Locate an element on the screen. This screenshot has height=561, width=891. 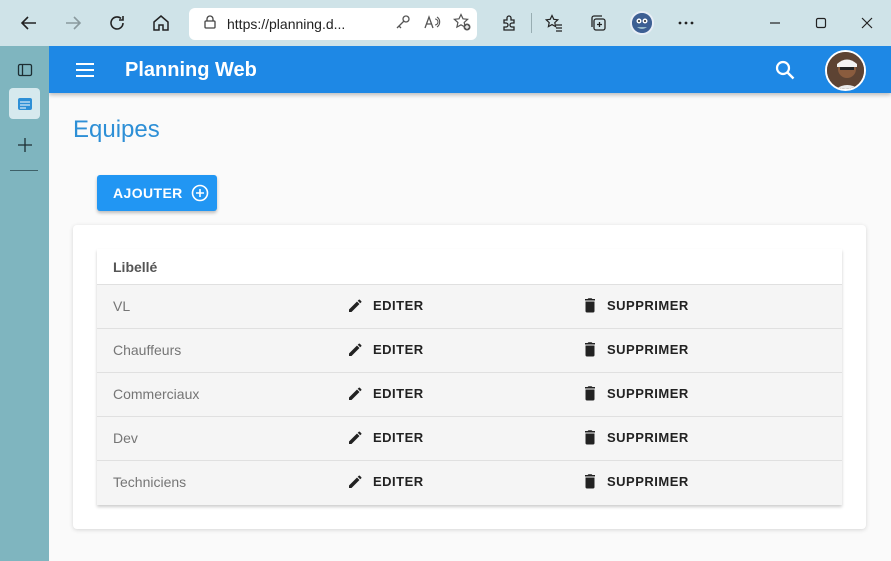
user-avatar is located at coordinates (845, 70).